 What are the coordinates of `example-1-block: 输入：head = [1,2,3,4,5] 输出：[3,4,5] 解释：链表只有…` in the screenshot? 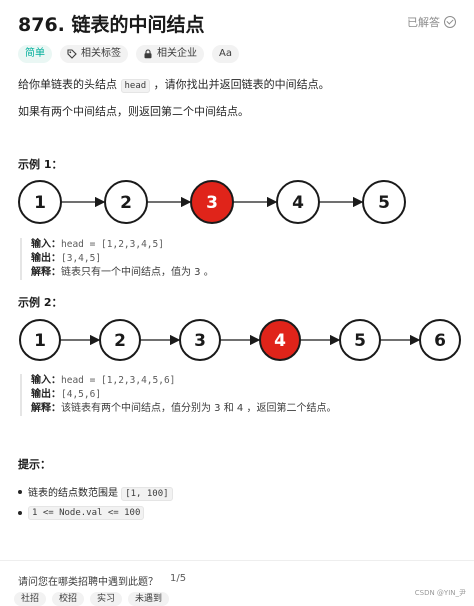 It's located at (117, 259).